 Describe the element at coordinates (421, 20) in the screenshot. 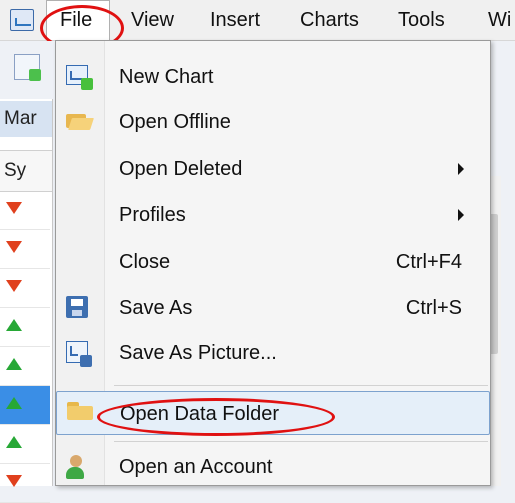

I see `menu-tools: Tools` at that location.